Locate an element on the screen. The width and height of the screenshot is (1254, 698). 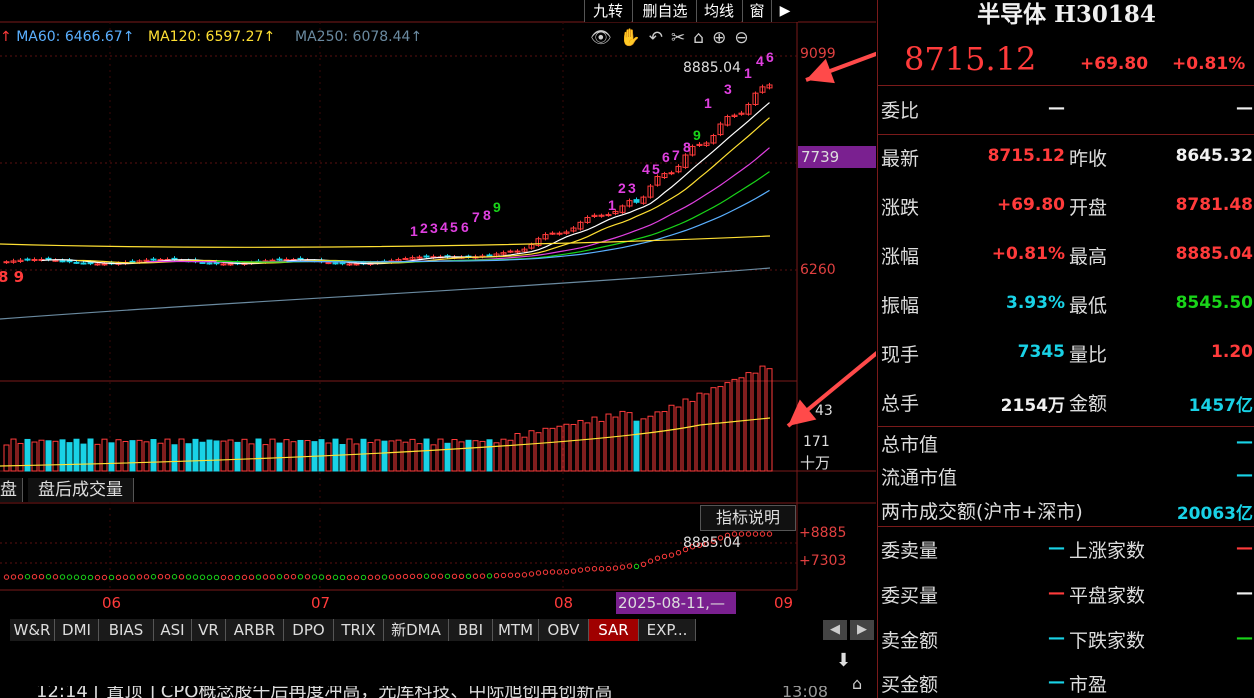
download-icon: ⬇ is located at coordinates (843, 660).